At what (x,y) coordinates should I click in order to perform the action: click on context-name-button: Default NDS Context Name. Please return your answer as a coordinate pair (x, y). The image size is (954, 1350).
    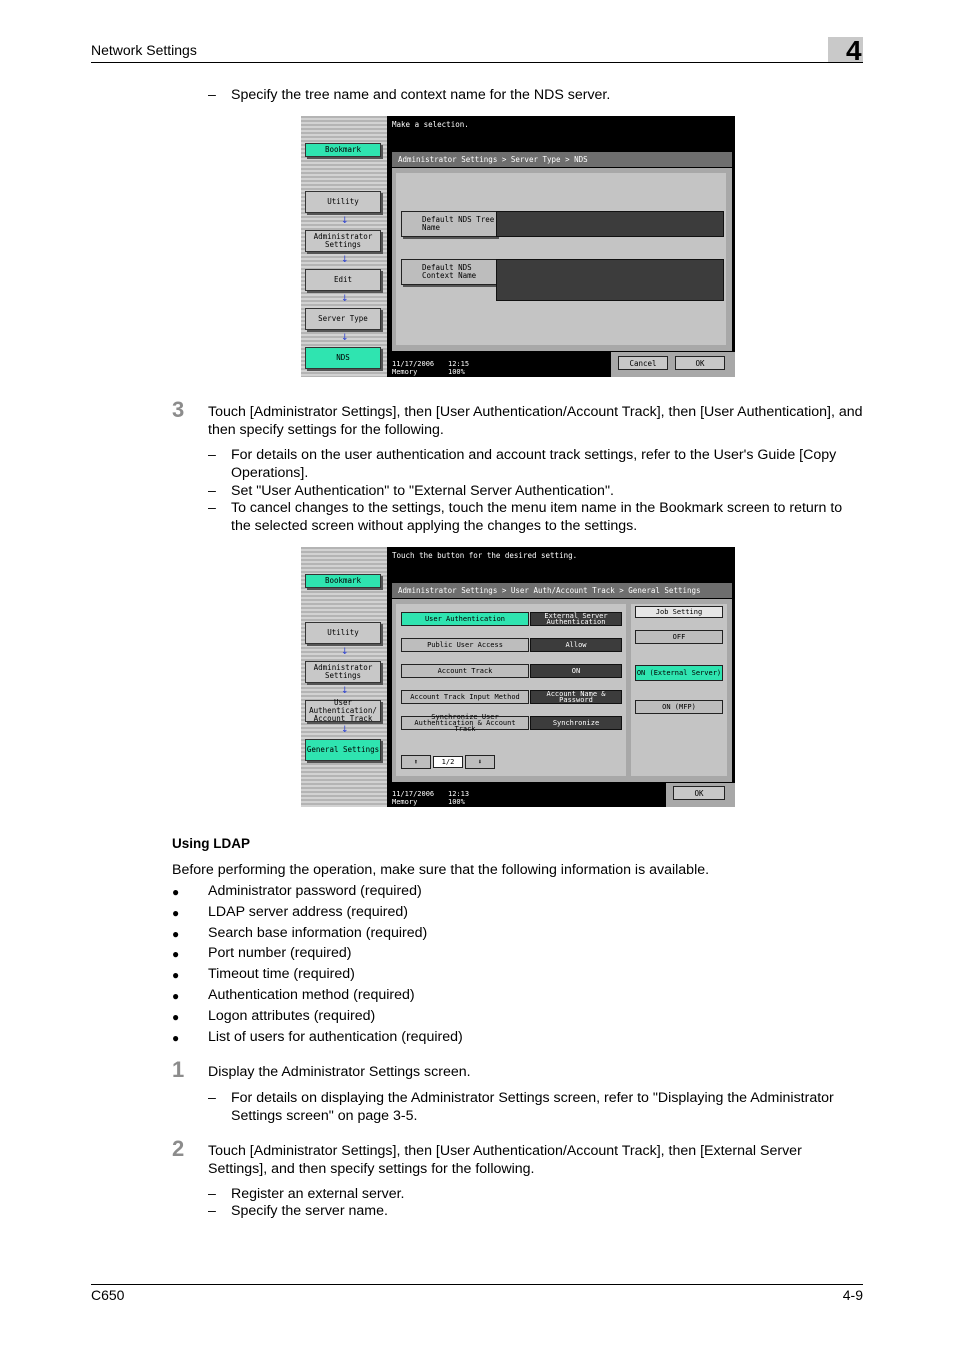
    Looking at the image, I should click on (449, 272).